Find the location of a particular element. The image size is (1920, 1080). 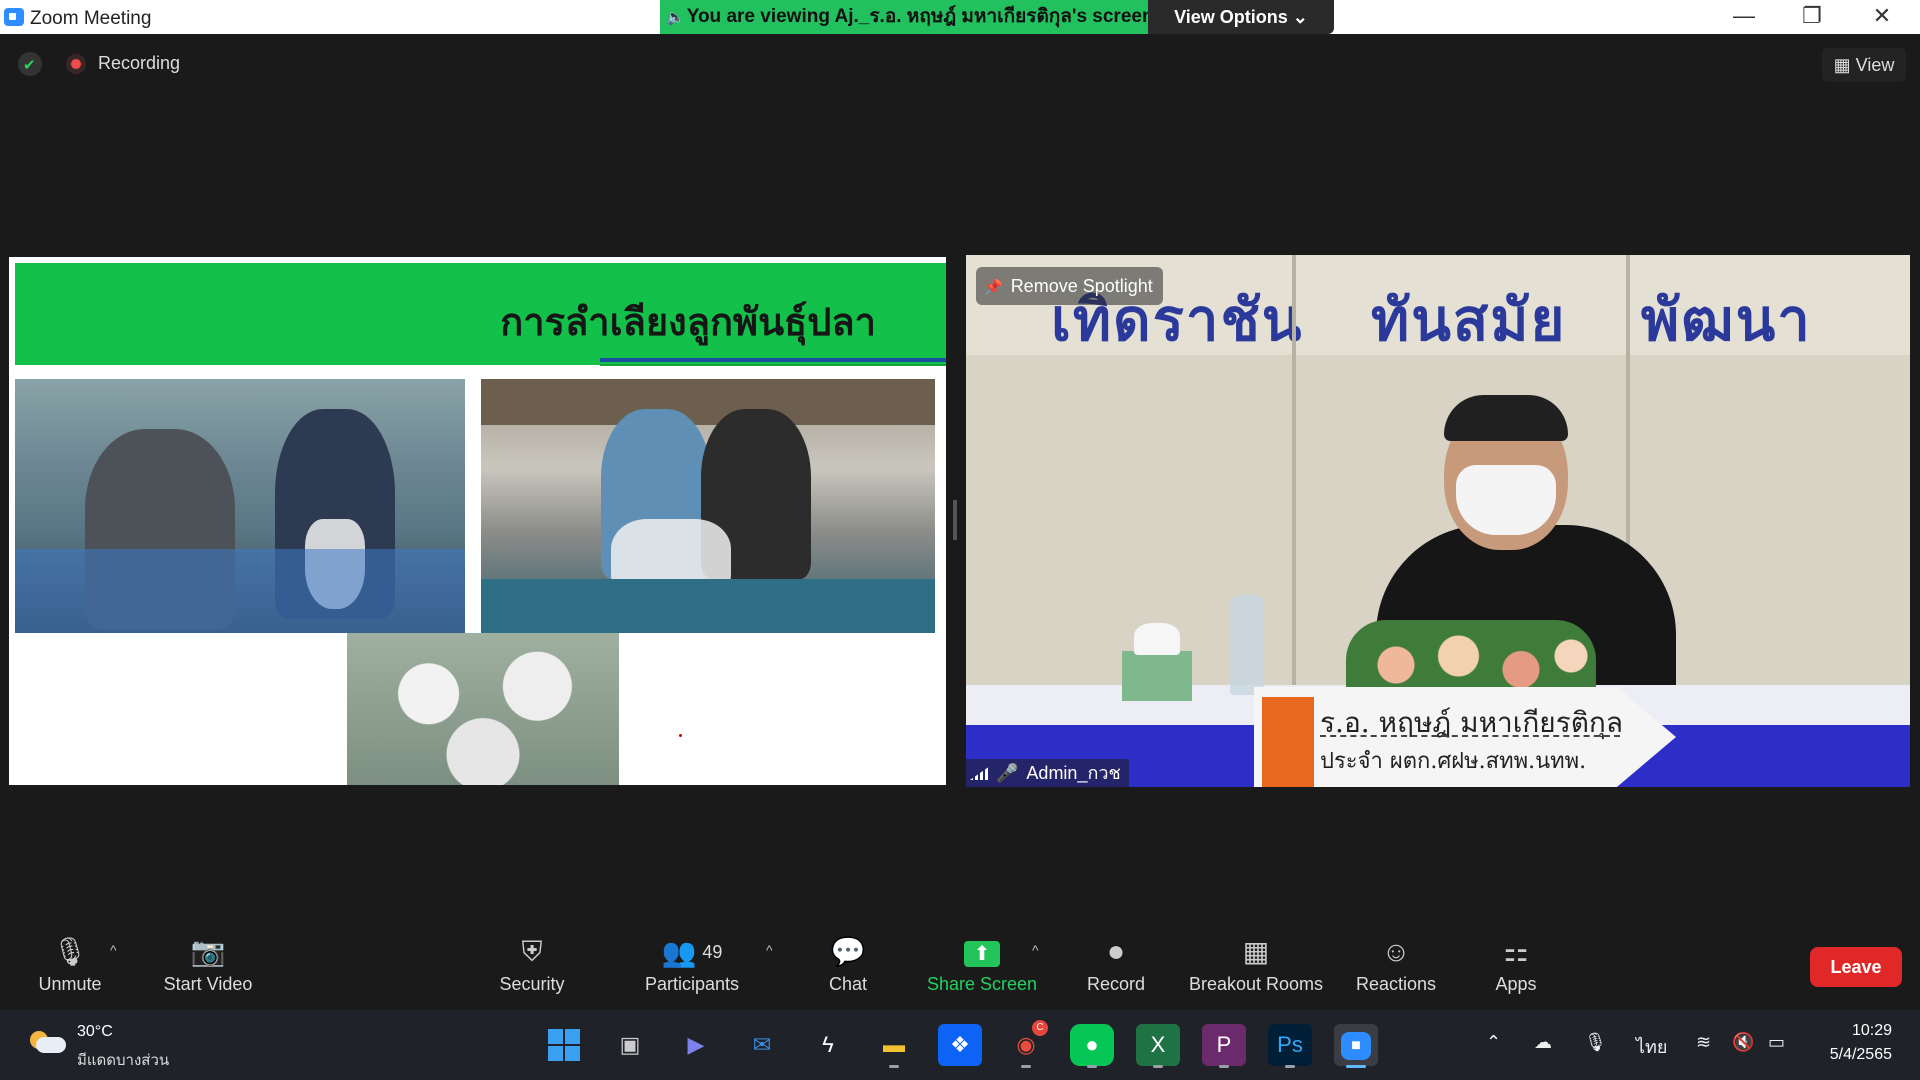

line-icon: ● is located at coordinates (1092, 1046).